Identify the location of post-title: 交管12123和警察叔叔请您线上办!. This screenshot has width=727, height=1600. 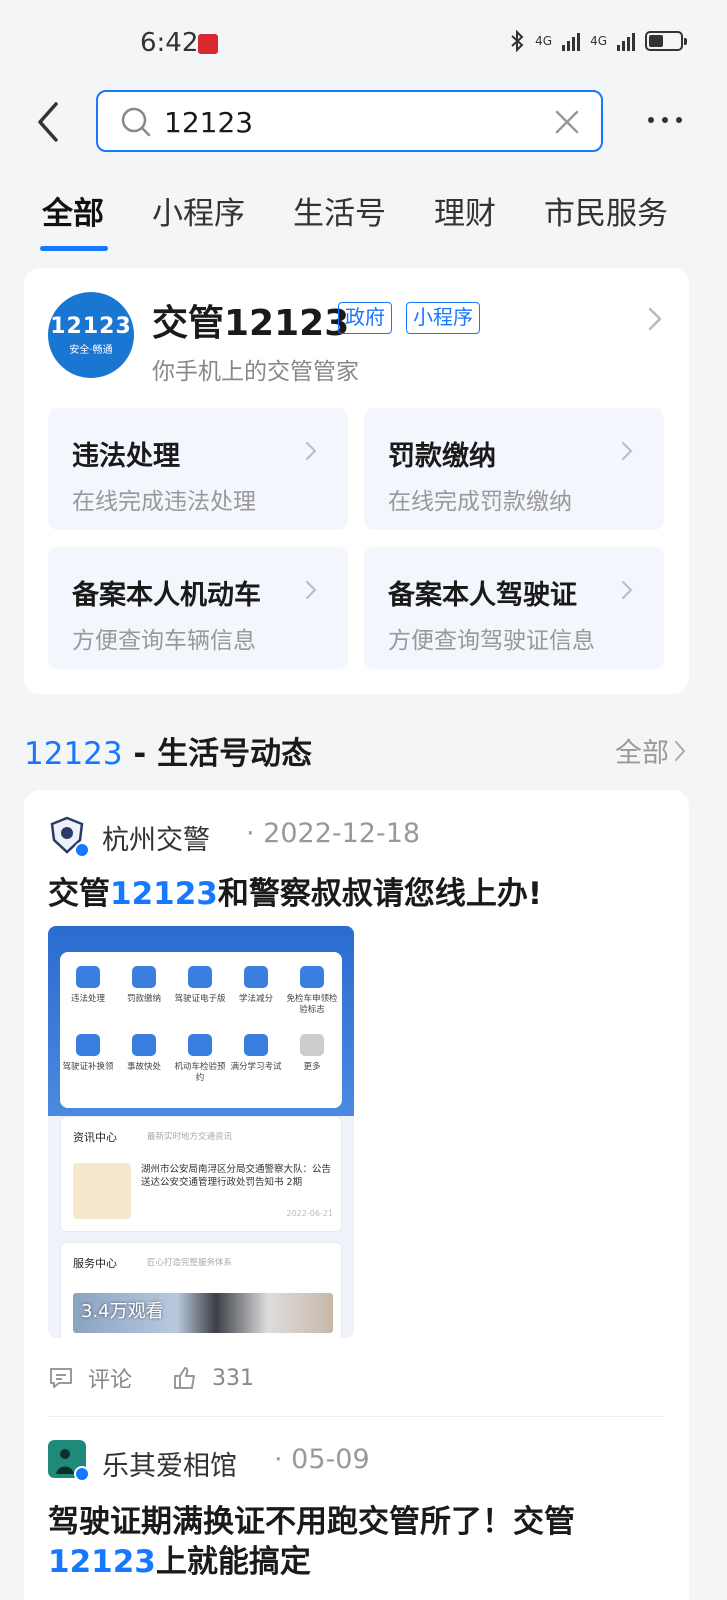
(295, 890).